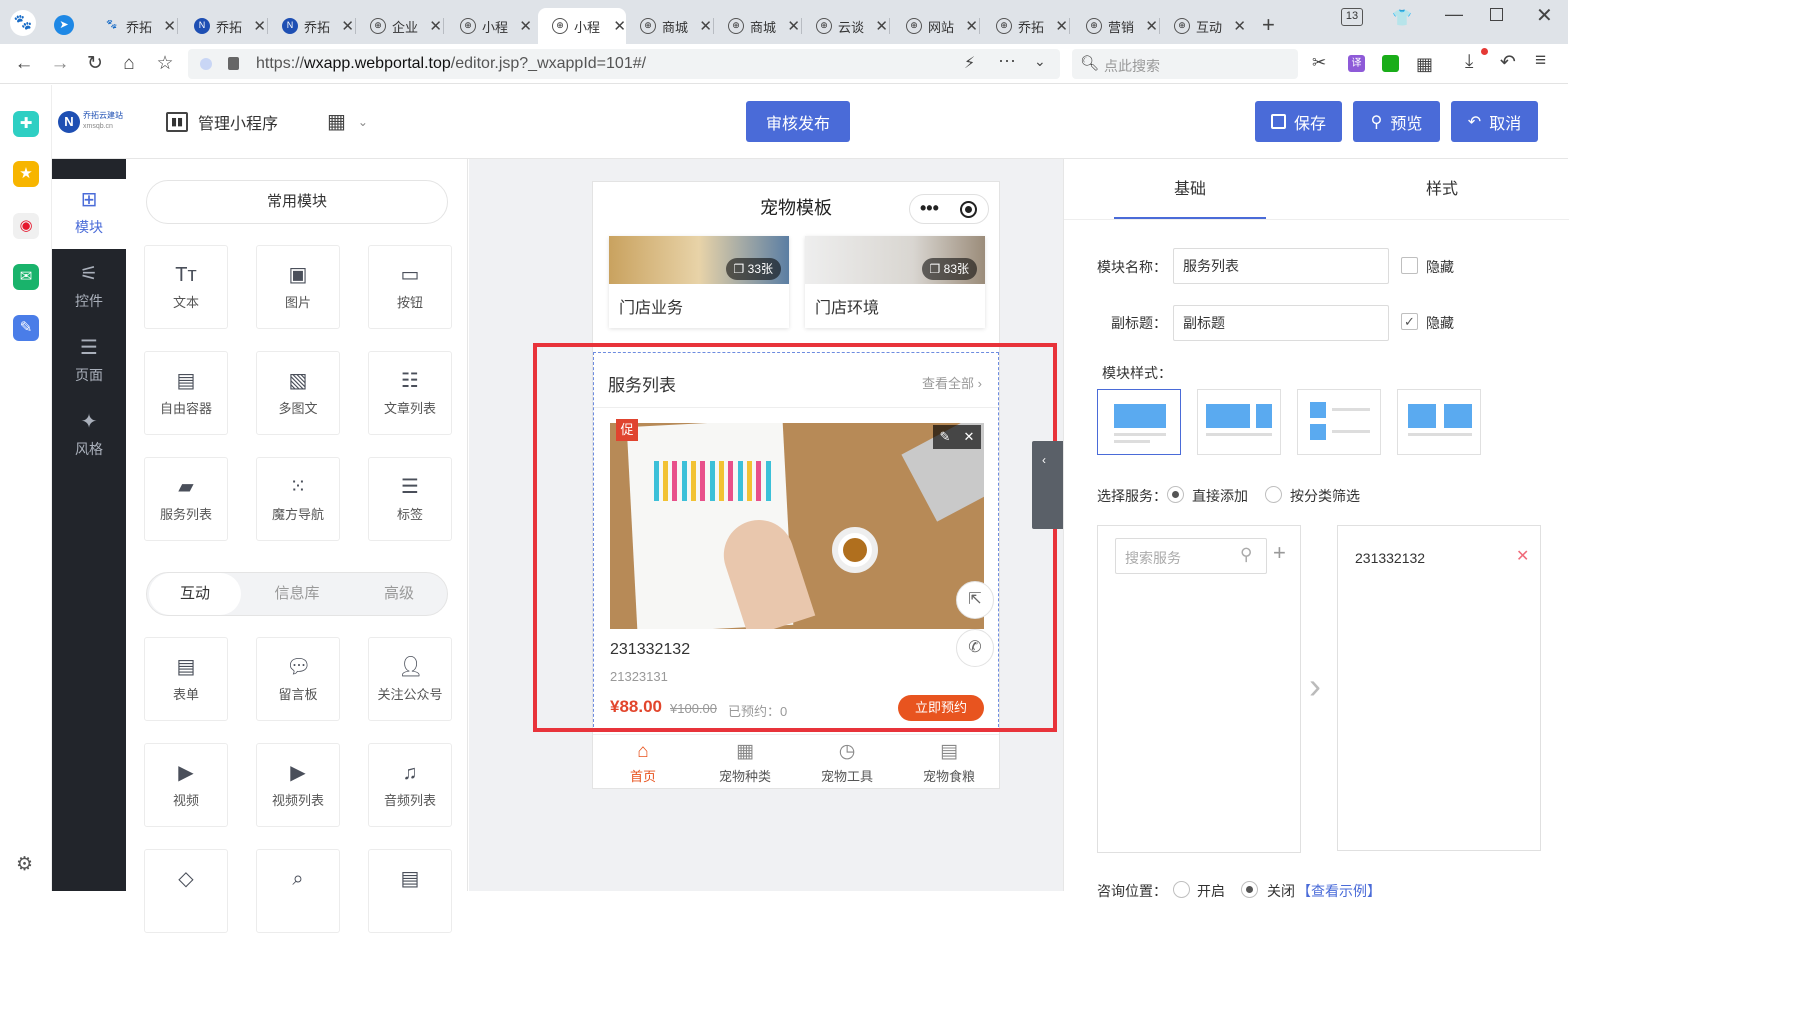  I want to click on lightning-icon: ⚡, so click(969, 63).